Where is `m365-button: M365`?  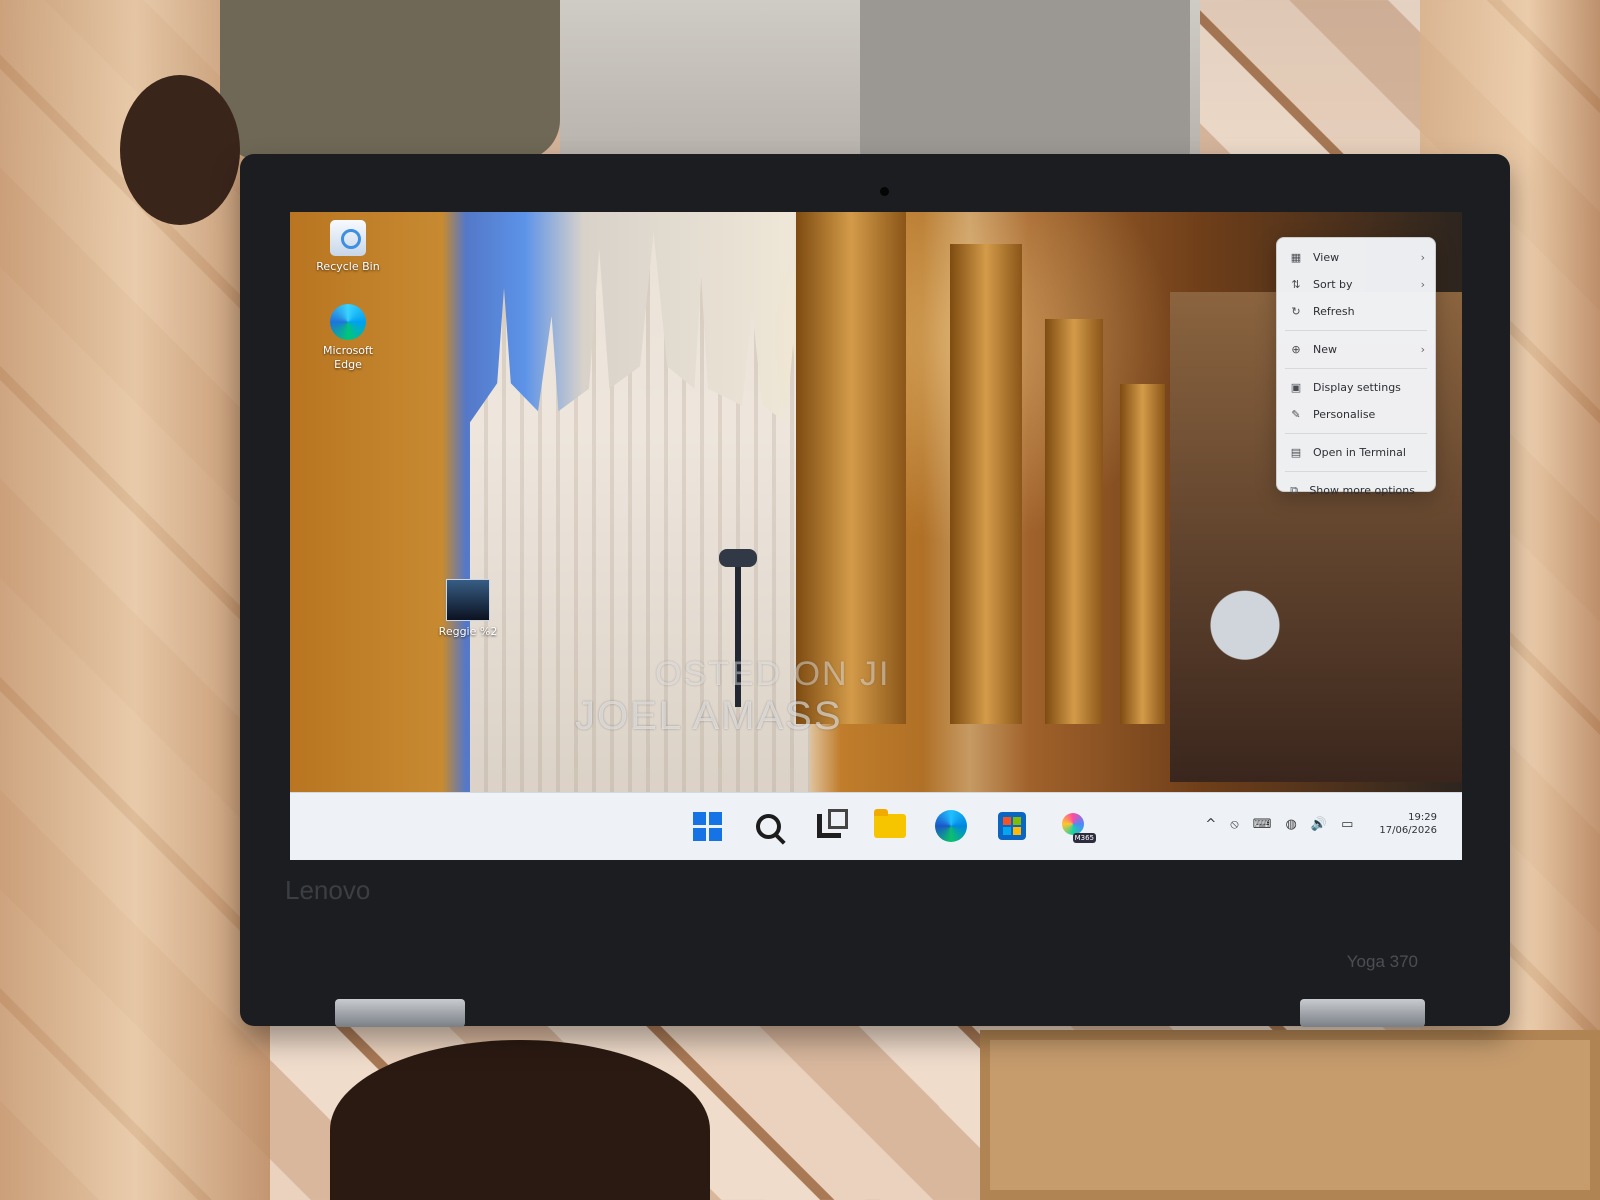
m365-button: M365 is located at coordinates (1076, 826).